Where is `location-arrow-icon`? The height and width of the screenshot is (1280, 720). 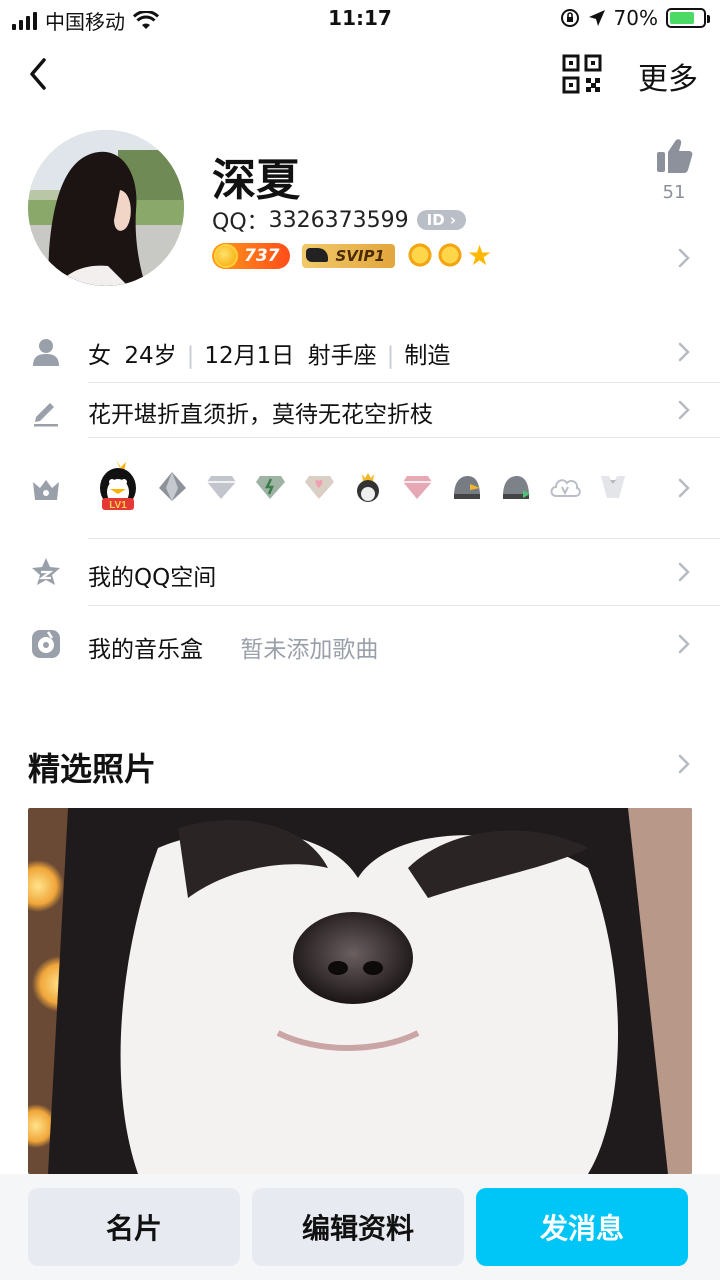
location-arrow-icon is located at coordinates (596, 18).